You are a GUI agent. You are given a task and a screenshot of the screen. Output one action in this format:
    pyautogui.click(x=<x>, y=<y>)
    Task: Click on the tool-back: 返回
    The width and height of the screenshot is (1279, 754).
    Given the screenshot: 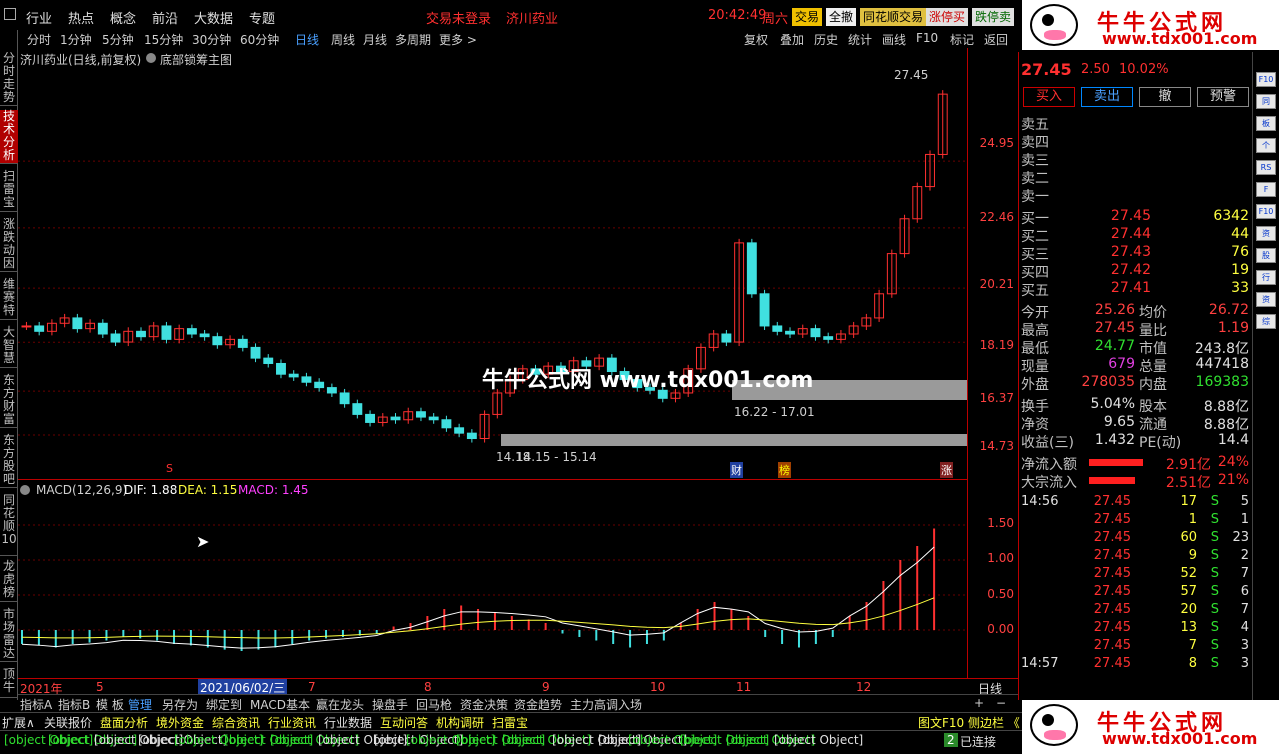 What is the action you would take?
    pyautogui.click(x=996, y=39)
    